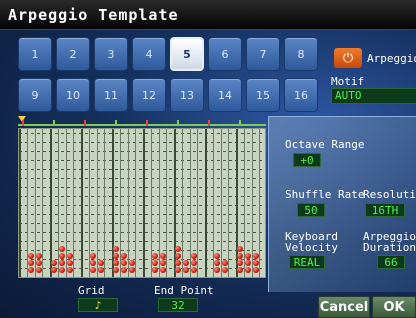 This screenshot has width=416, height=318. Describe the element at coordinates (389, 247) in the screenshot. I see `arpeggio-duration-label-2: Duration` at that location.